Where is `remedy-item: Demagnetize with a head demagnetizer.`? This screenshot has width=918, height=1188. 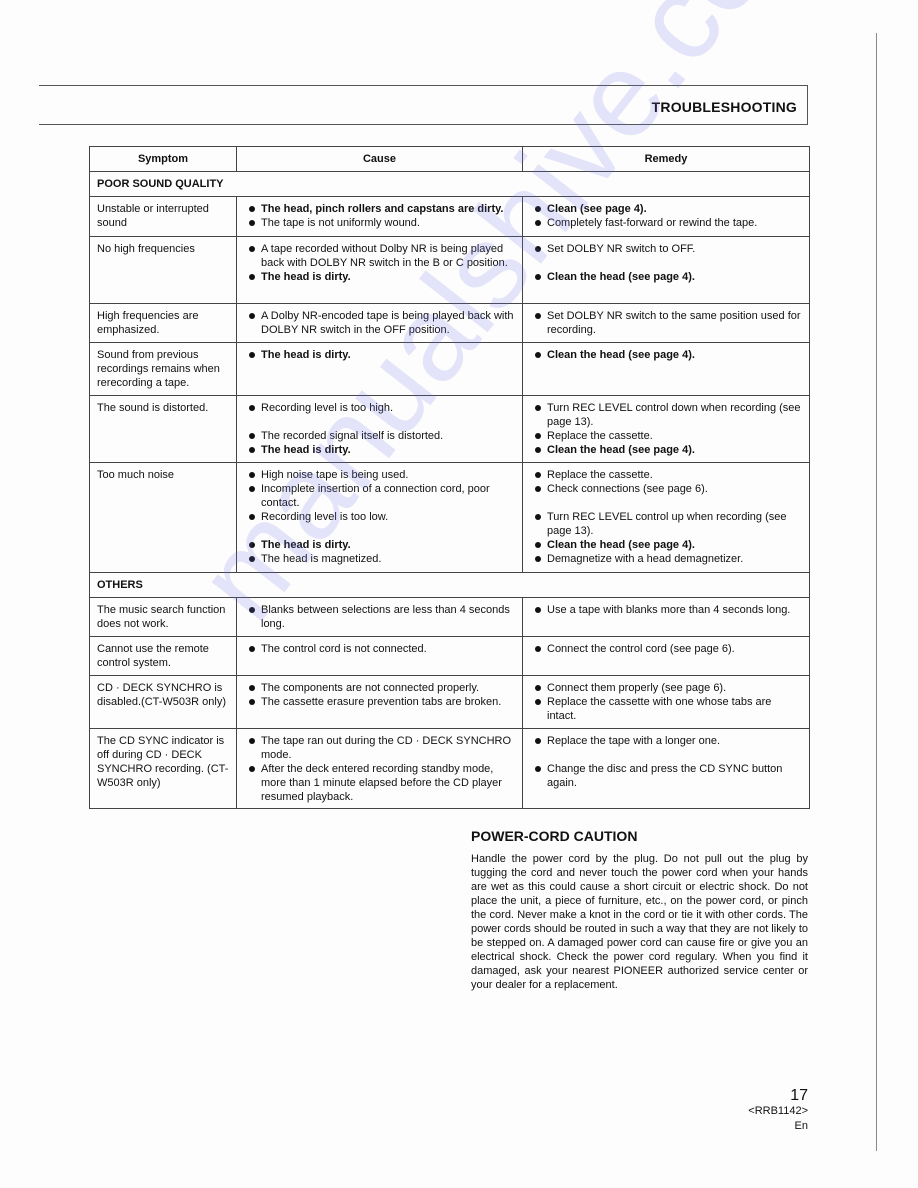 remedy-item: Demagnetize with a head demagnetizer. is located at coordinates (666, 559).